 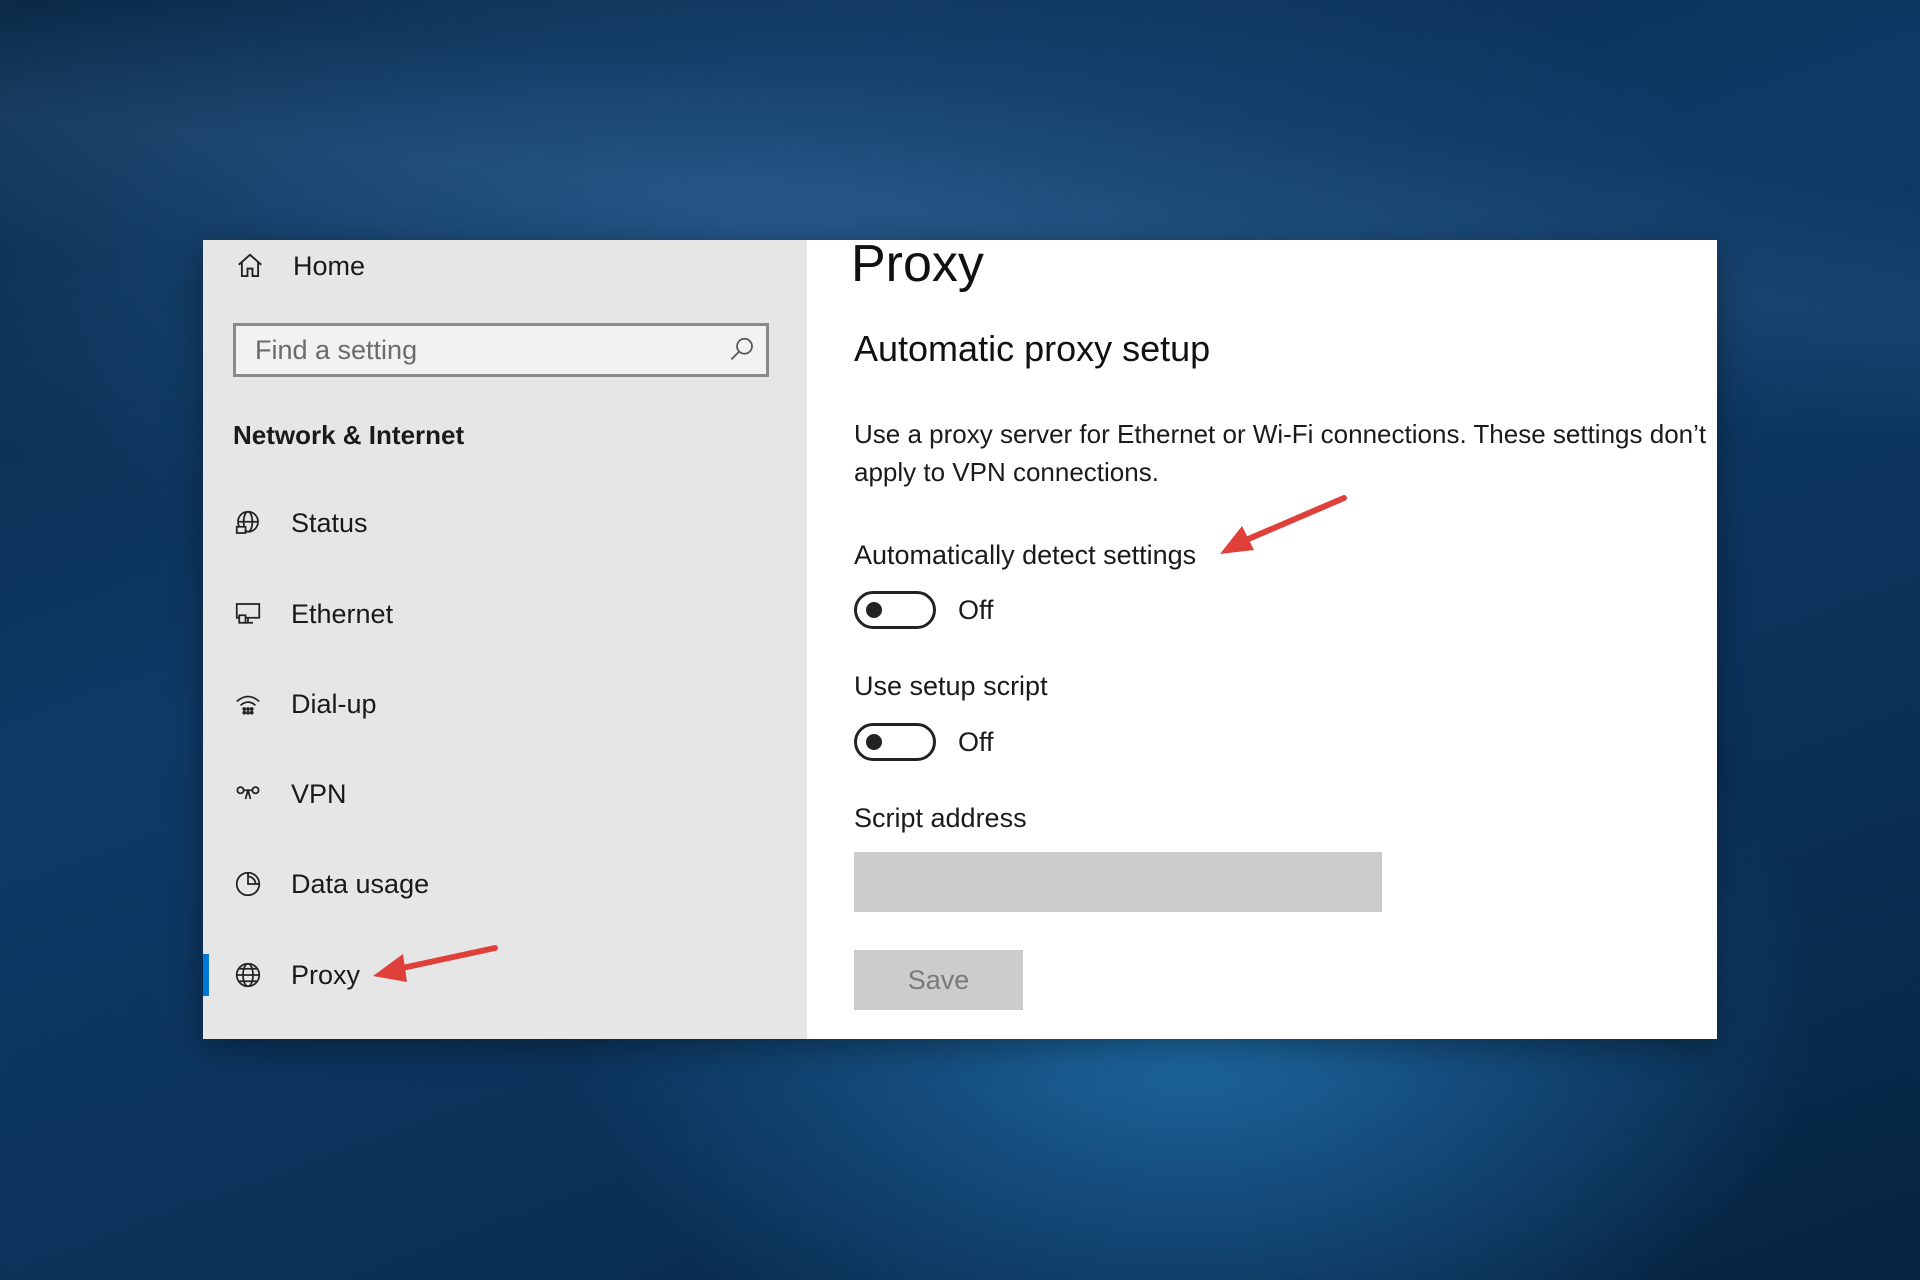 I want to click on search-box, so click(x=501, y=350).